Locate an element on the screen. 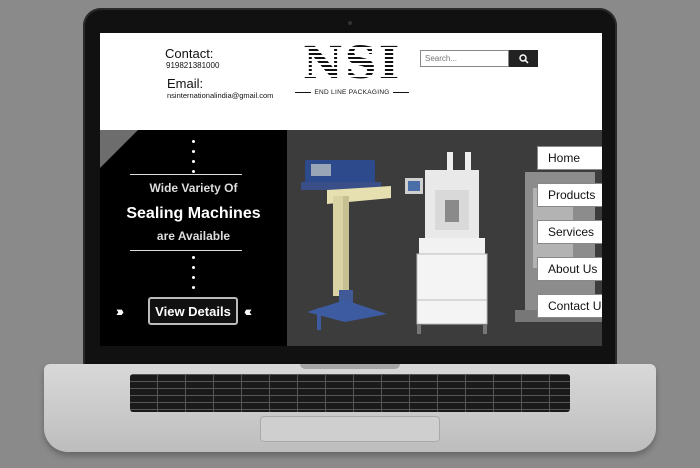 This screenshot has width=700, height=468. hero-line-3: are Available is located at coordinates (193, 236).